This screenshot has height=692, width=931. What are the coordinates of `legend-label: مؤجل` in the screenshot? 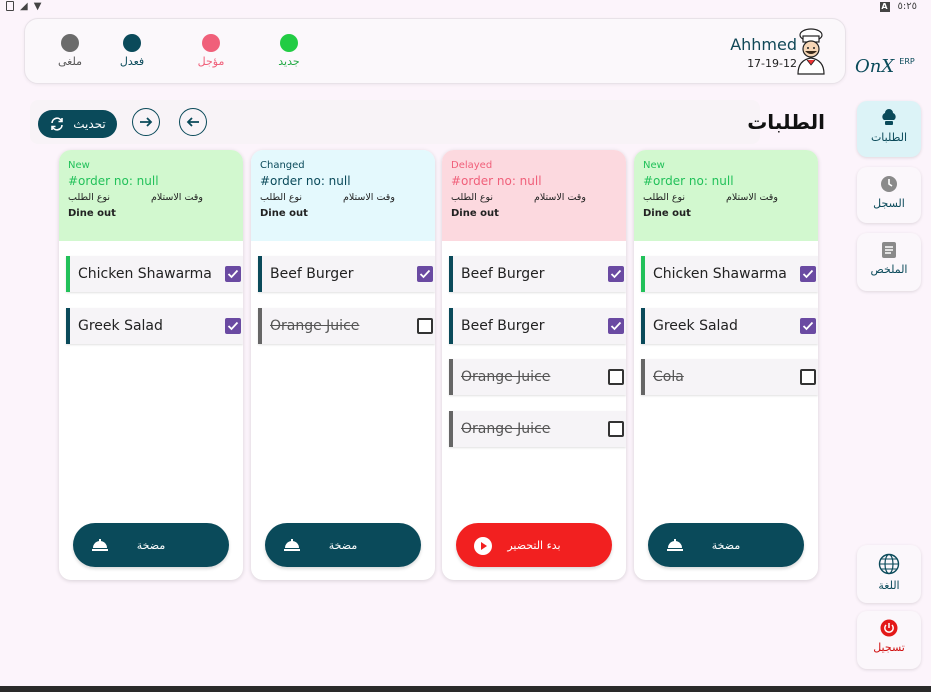 It's located at (211, 61).